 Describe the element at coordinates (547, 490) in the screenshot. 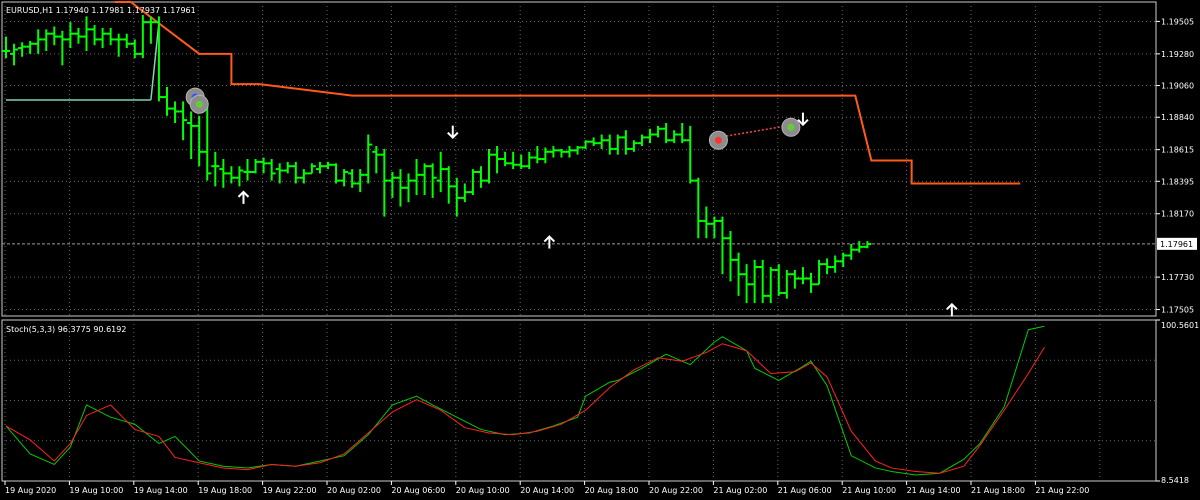

I see `time-tick-label: 20 Aug 14:00` at that location.